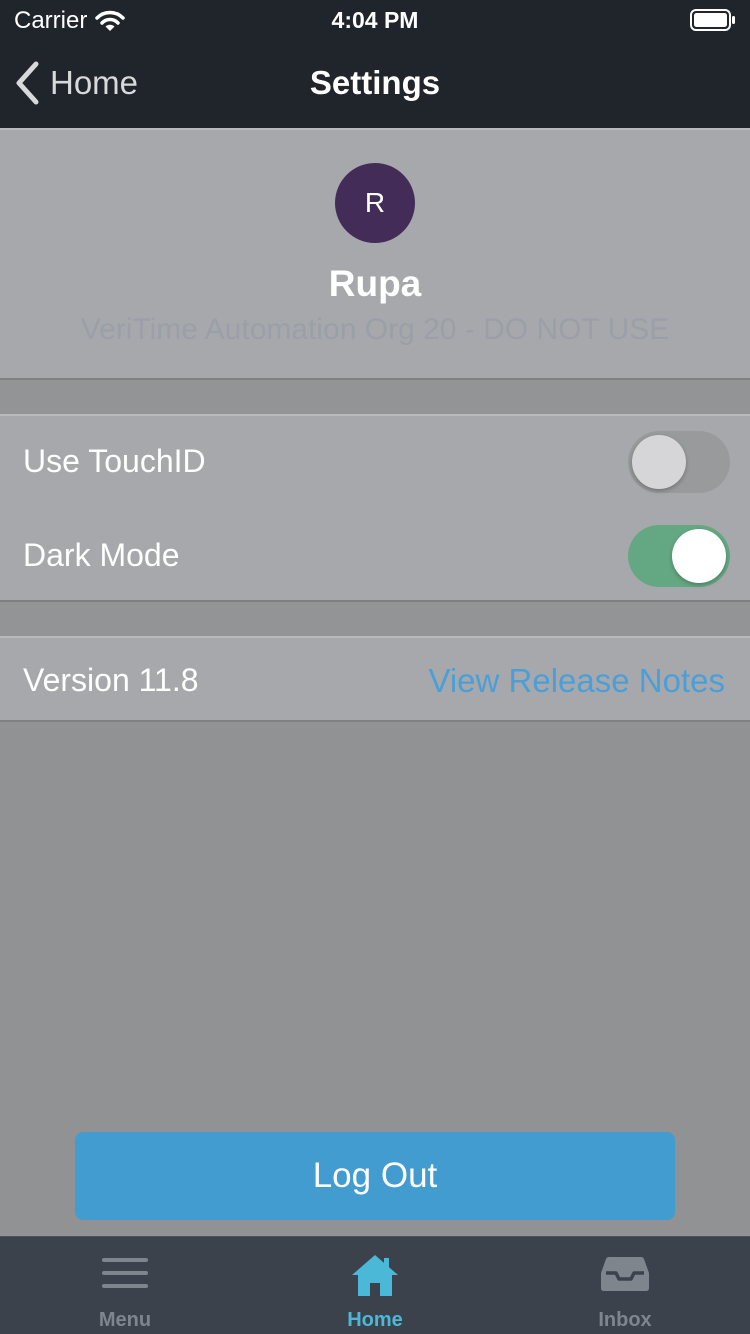  Describe the element at coordinates (375, 1320) in the screenshot. I see `tab-home-label: Home` at that location.